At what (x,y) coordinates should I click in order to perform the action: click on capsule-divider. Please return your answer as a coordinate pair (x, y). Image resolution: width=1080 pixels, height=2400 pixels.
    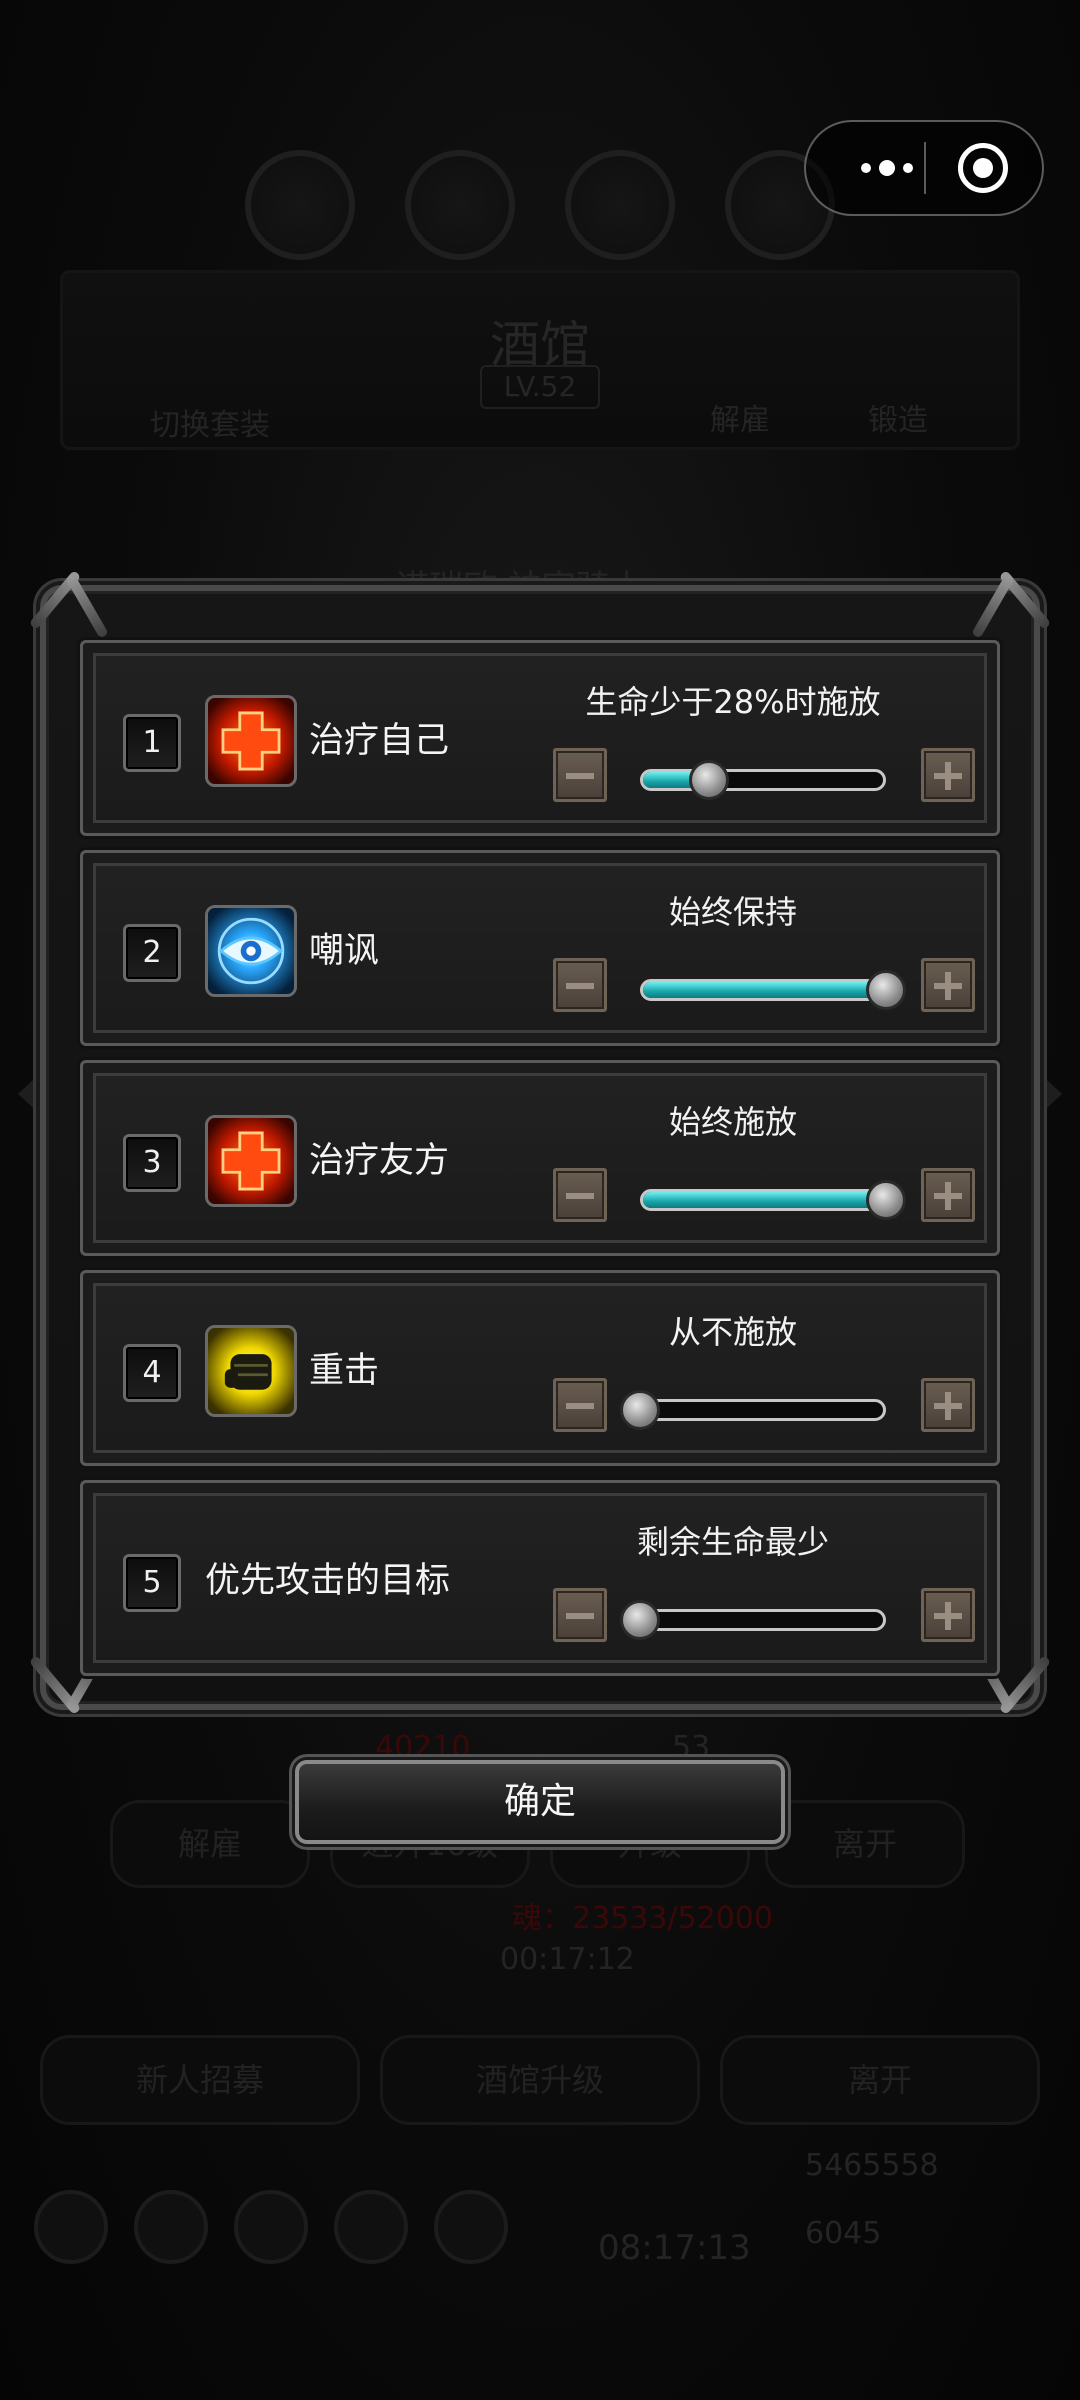
    Looking at the image, I should click on (925, 168).